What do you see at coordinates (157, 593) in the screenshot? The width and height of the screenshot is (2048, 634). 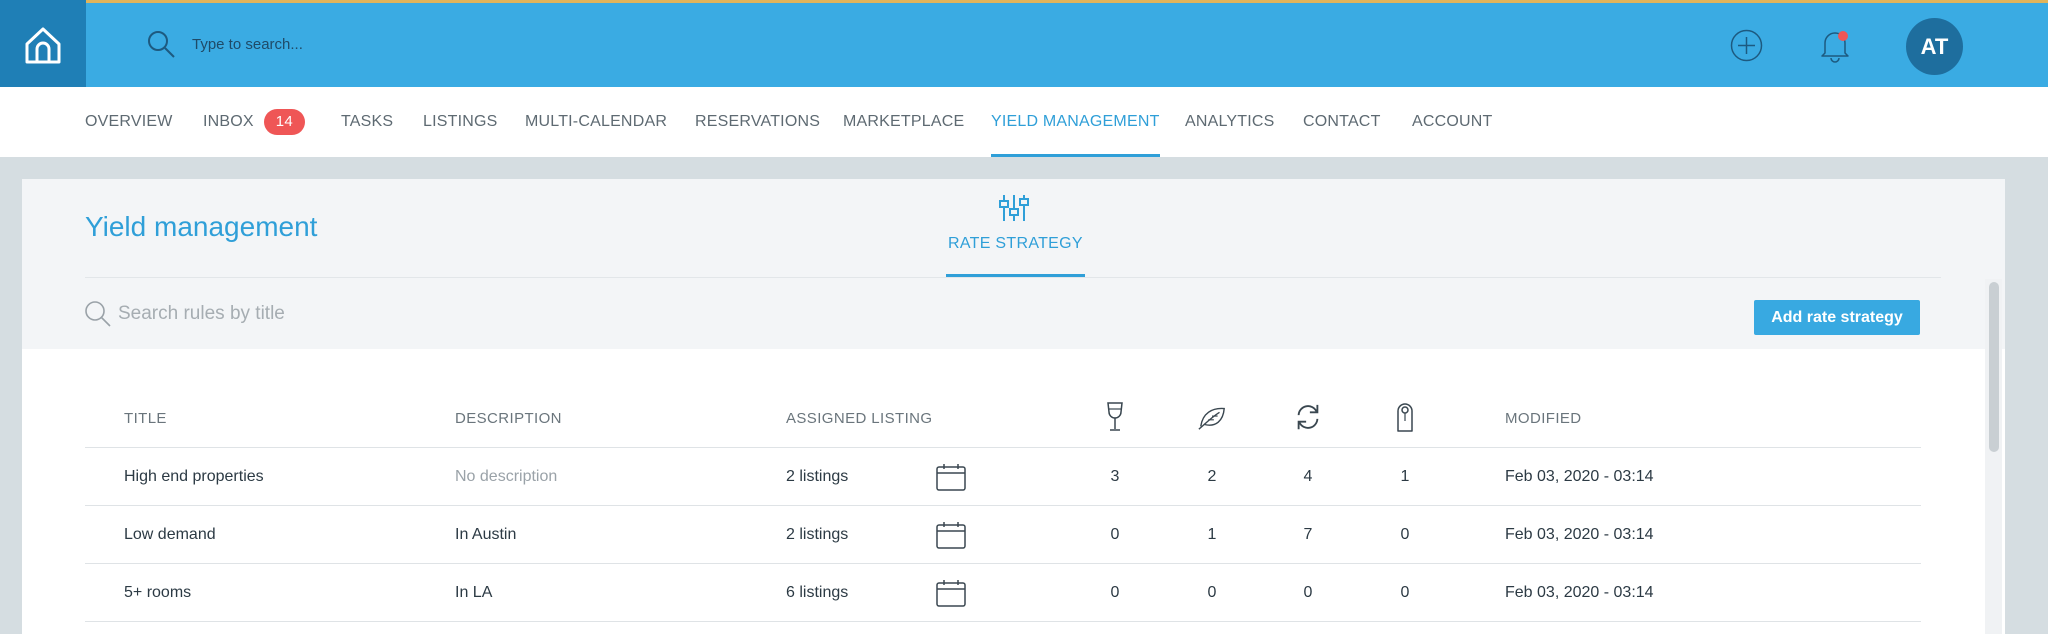 I see `row-title: 5+ rooms` at bounding box center [157, 593].